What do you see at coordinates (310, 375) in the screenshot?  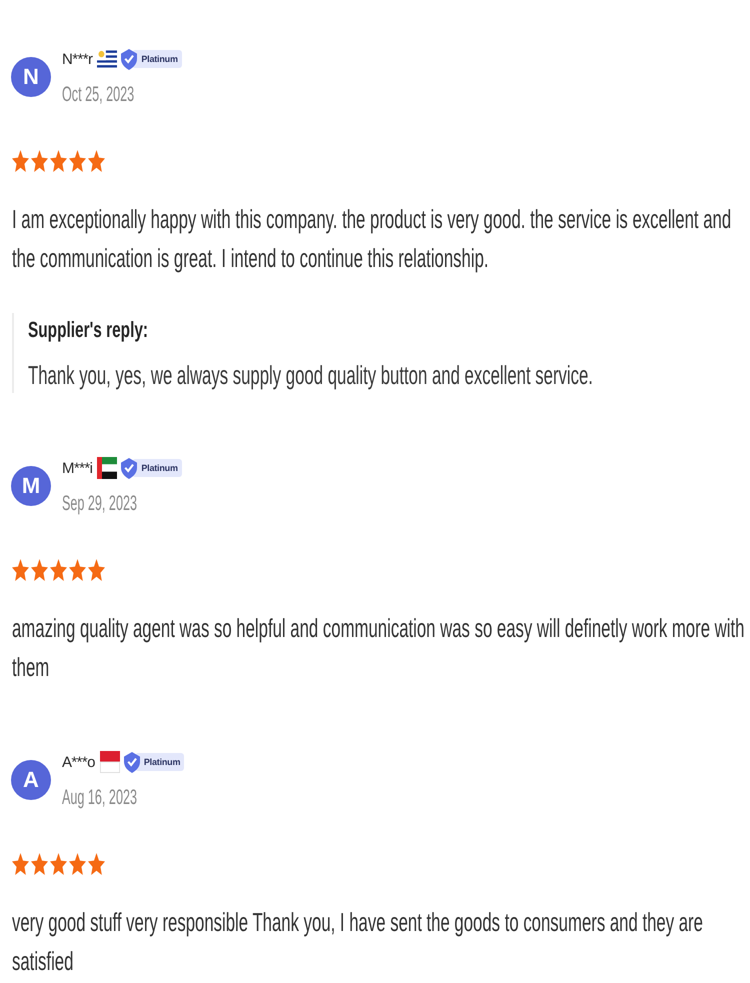 I see `reply-text: Thank you, yes, we always supply good quality button and excellent service.` at bounding box center [310, 375].